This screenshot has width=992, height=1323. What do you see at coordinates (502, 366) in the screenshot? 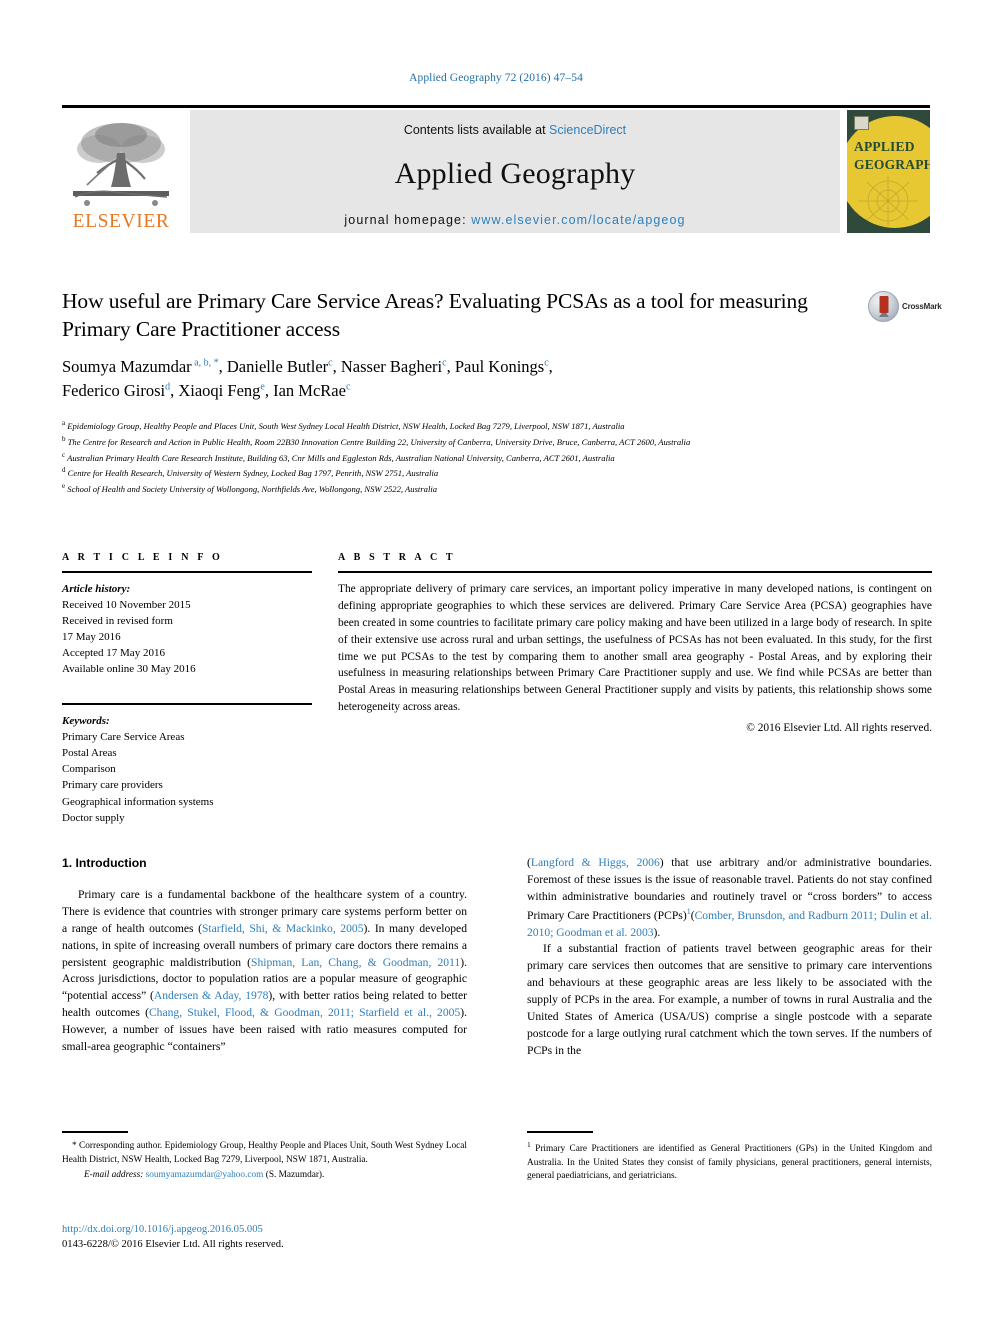
I see `author-item: Paul Koningsc` at bounding box center [502, 366].